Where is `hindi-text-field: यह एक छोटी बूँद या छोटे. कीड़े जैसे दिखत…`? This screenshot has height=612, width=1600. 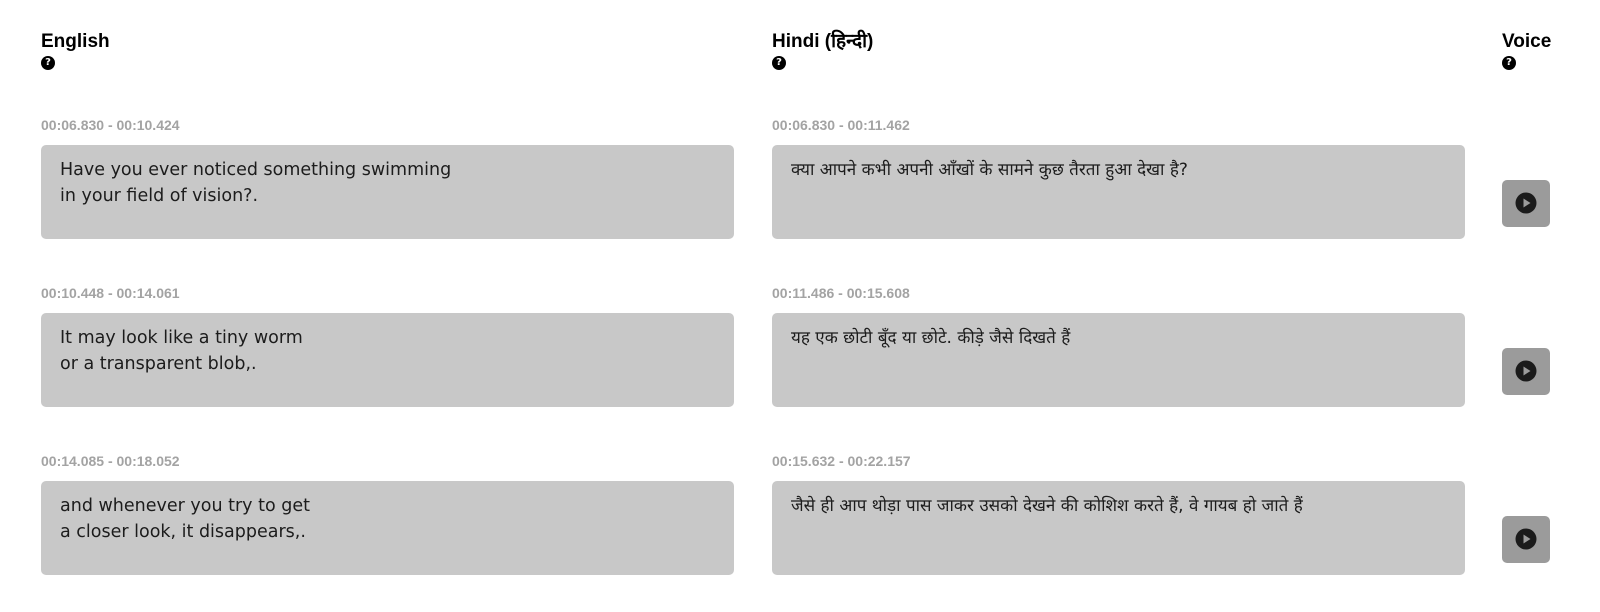 hindi-text-field: यह एक छोटी बूँद या छोटे. कीड़े जैसे दिखत… is located at coordinates (1118, 360).